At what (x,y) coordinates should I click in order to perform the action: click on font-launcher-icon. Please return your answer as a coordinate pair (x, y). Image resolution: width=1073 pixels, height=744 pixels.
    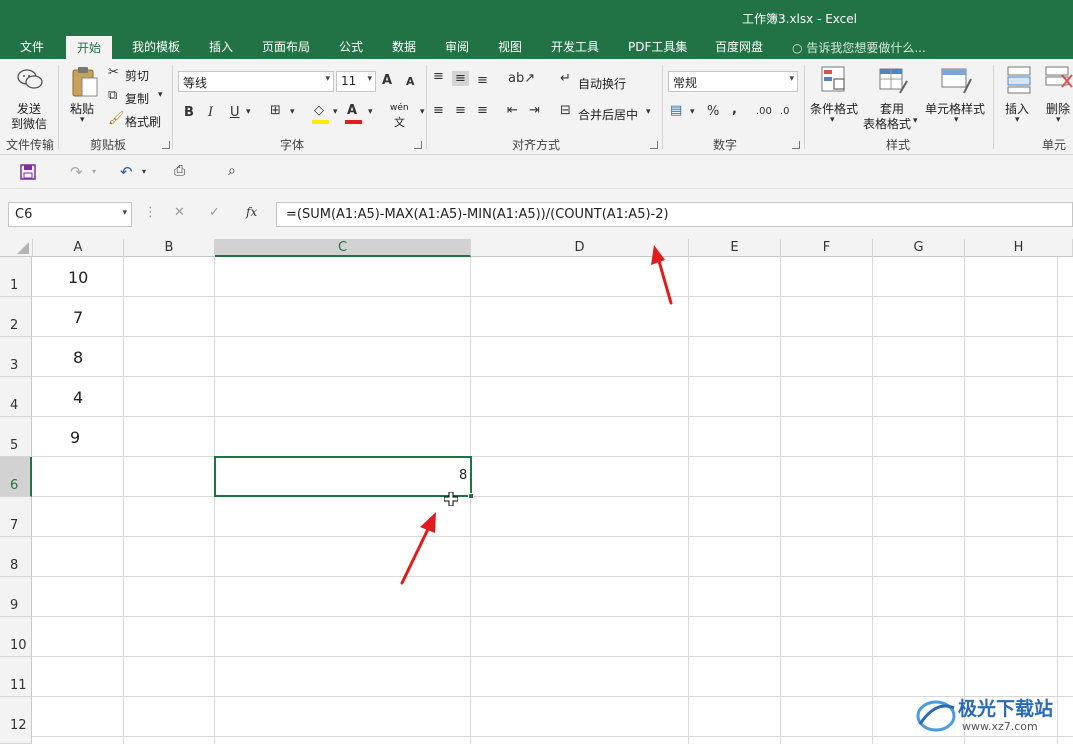
    Looking at the image, I should click on (418, 145).